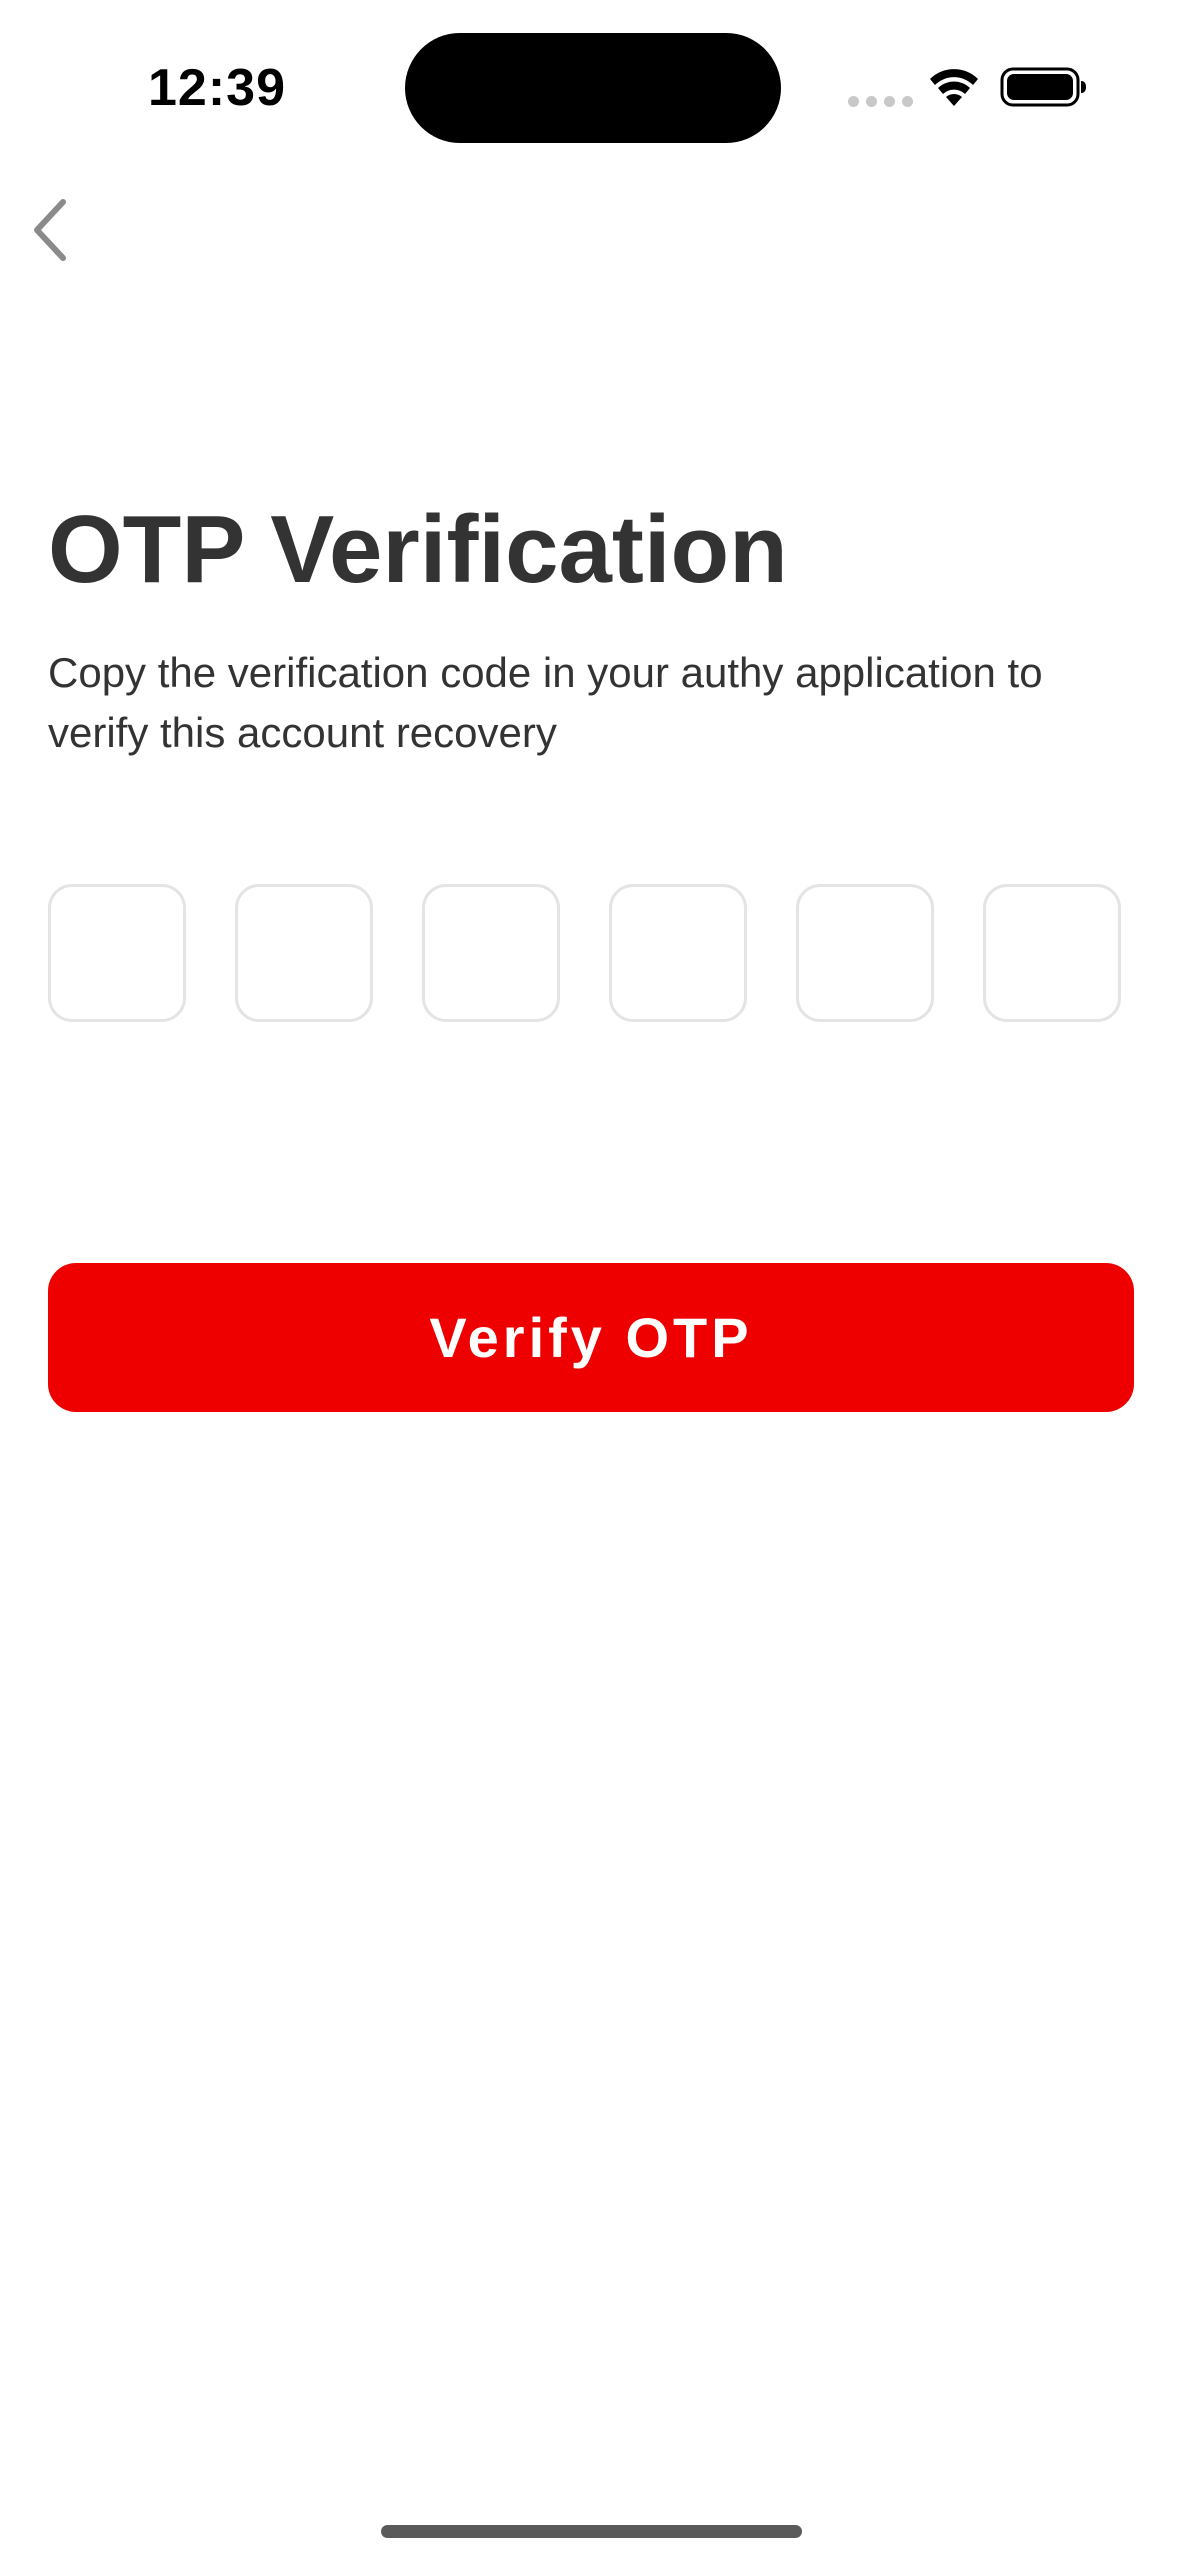  I want to click on verify-otp-button: Verify OTP, so click(591, 1337).